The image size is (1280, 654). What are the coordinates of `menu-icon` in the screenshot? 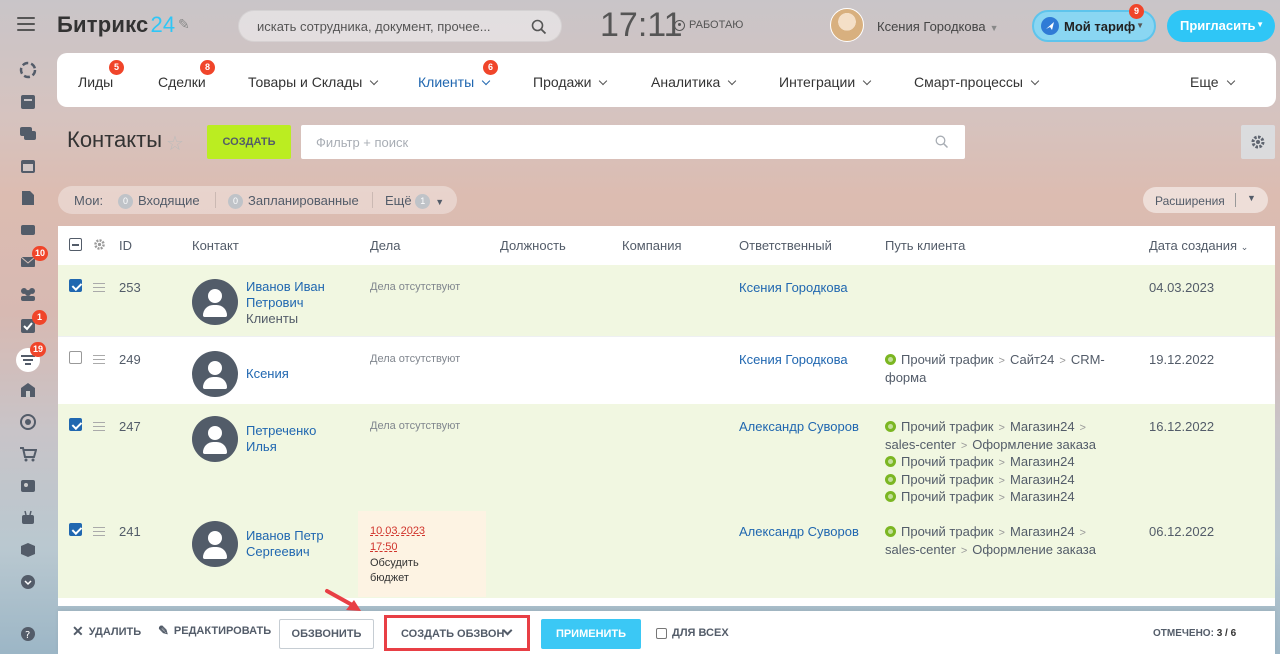 It's located at (26, 24).